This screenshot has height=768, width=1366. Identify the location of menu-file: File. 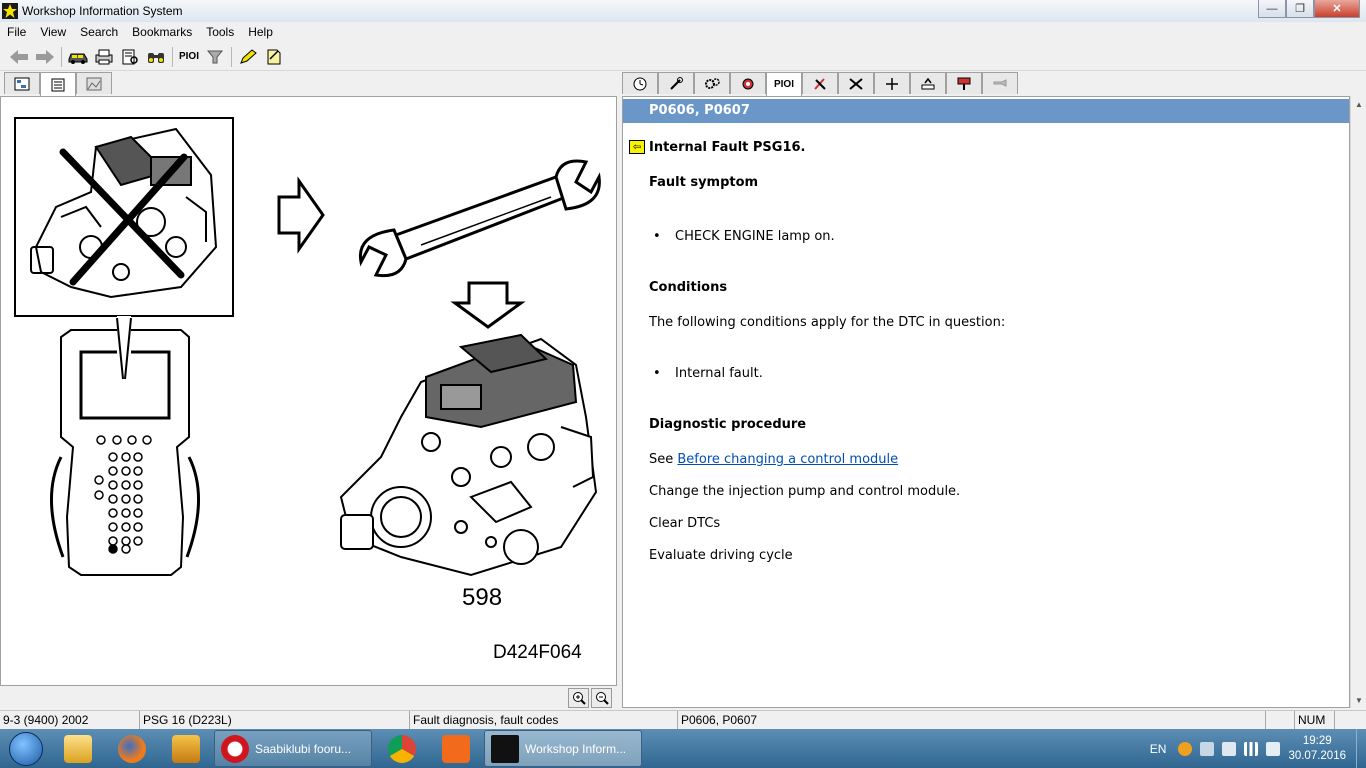
(16, 32).